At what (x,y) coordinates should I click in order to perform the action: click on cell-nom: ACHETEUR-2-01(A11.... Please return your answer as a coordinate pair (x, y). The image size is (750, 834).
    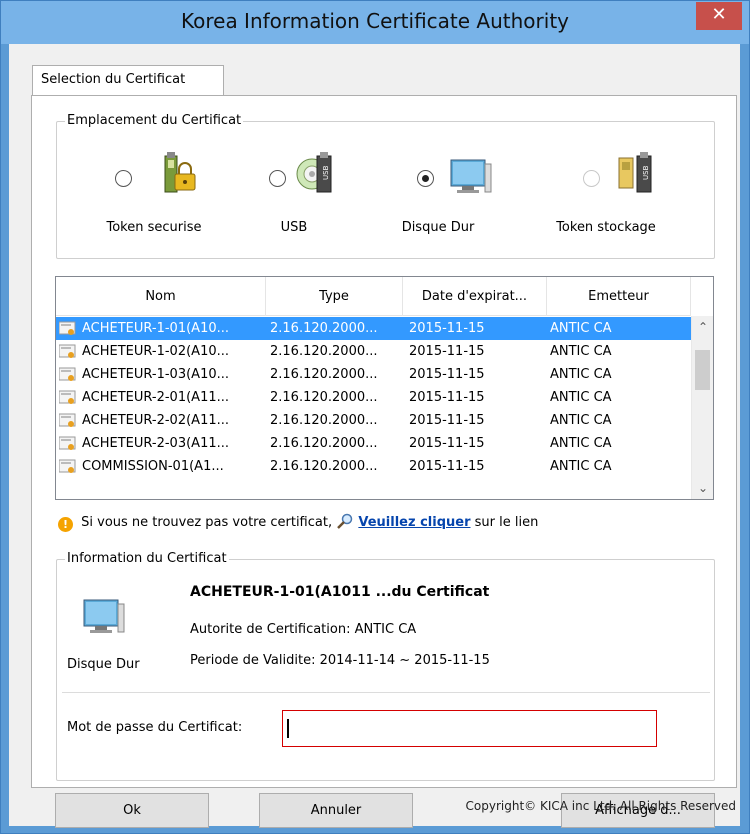
    Looking at the image, I should click on (156, 397).